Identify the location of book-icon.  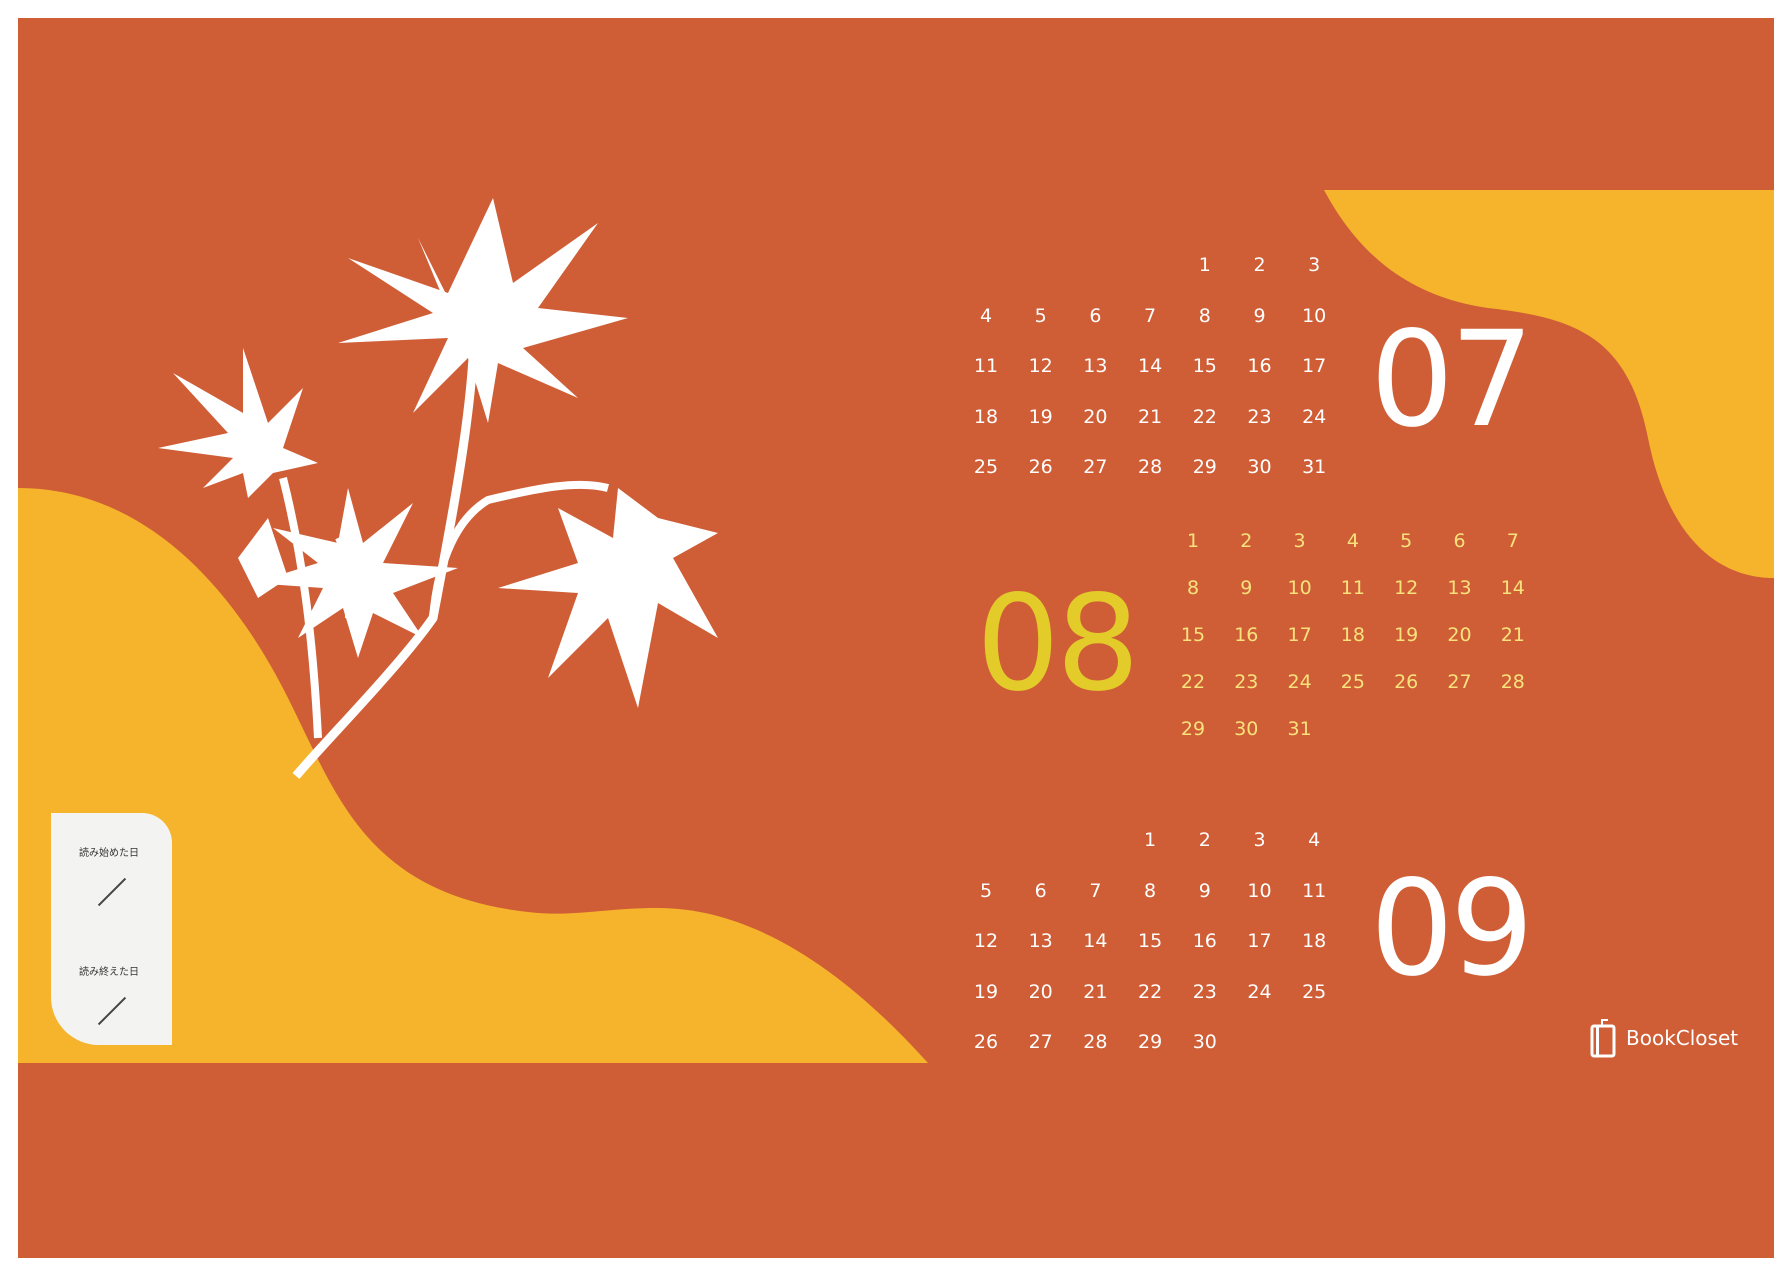
(1603, 1038).